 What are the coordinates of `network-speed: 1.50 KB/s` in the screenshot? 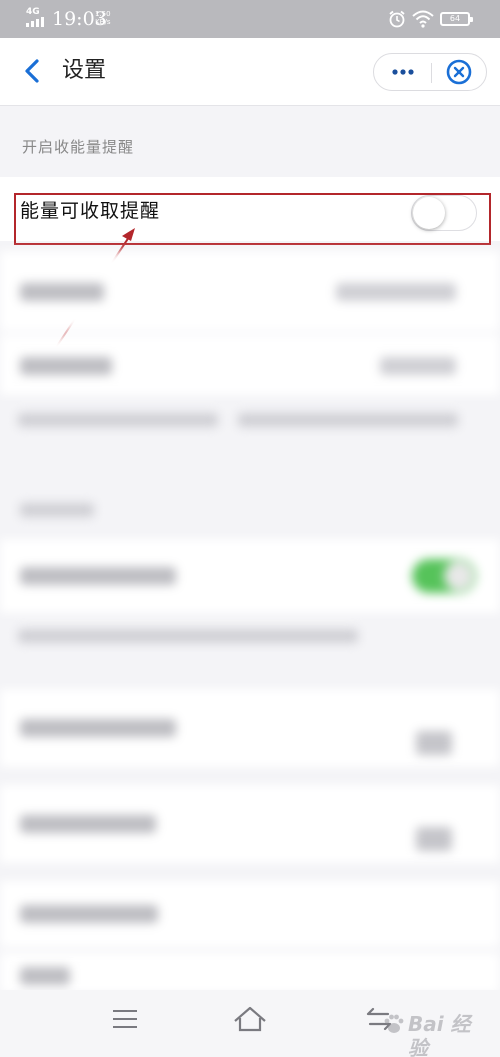 It's located at (103, 18).